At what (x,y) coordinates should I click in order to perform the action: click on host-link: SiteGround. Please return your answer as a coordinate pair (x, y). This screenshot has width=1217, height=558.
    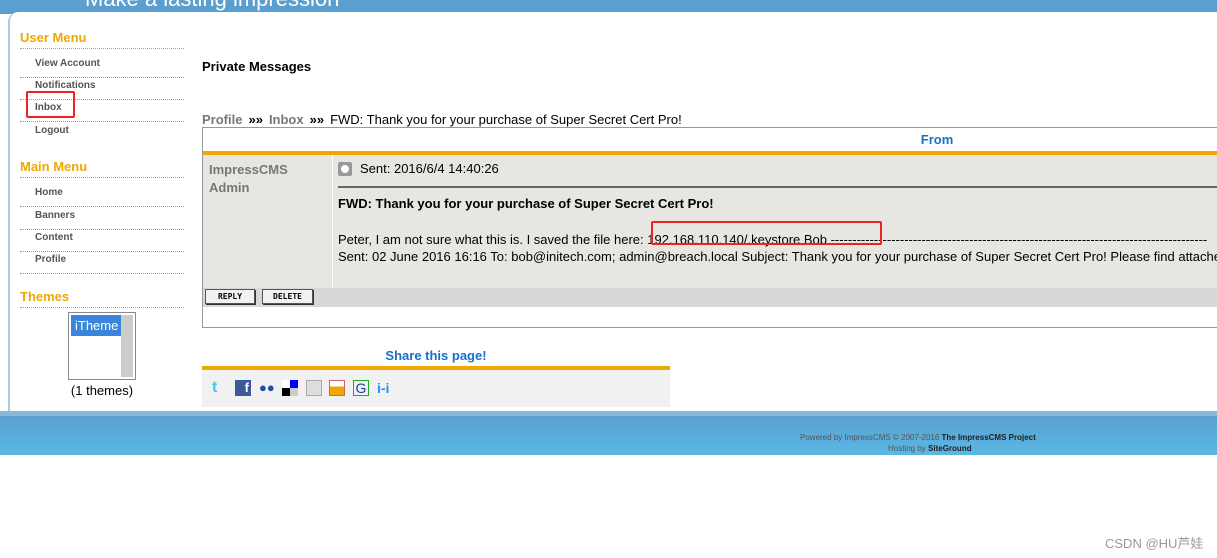
    Looking at the image, I should click on (950, 448).